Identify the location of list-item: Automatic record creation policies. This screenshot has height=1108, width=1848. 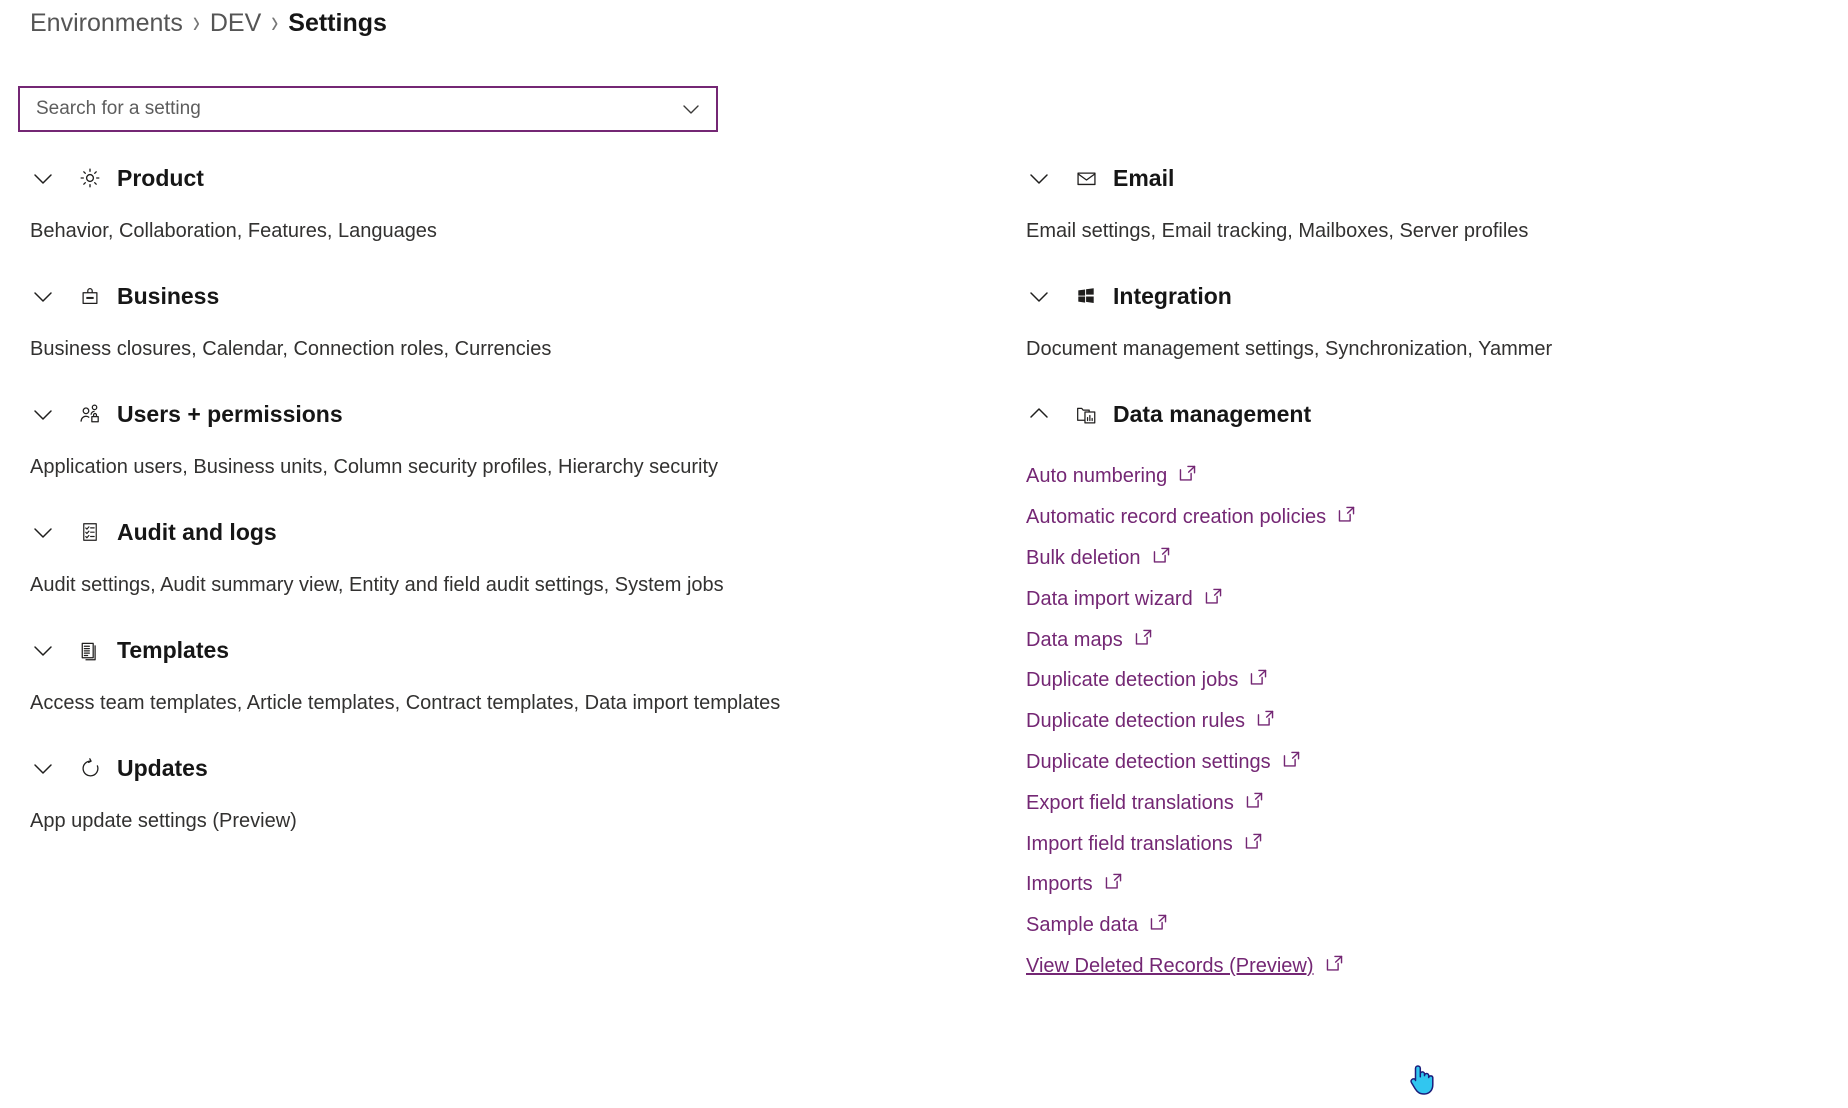
(1191, 517).